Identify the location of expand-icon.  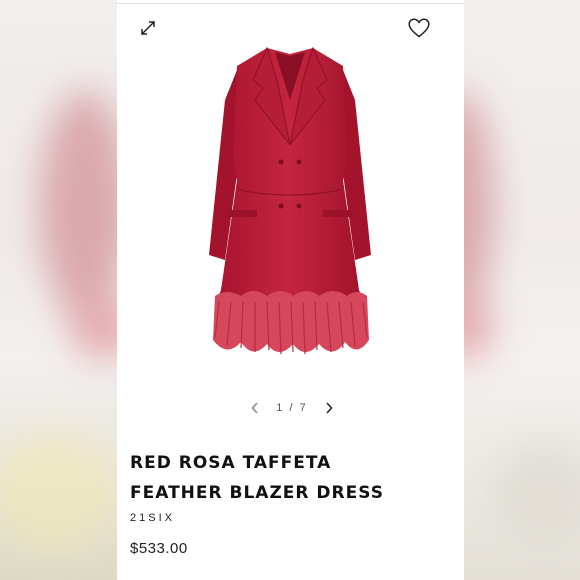
(148, 28).